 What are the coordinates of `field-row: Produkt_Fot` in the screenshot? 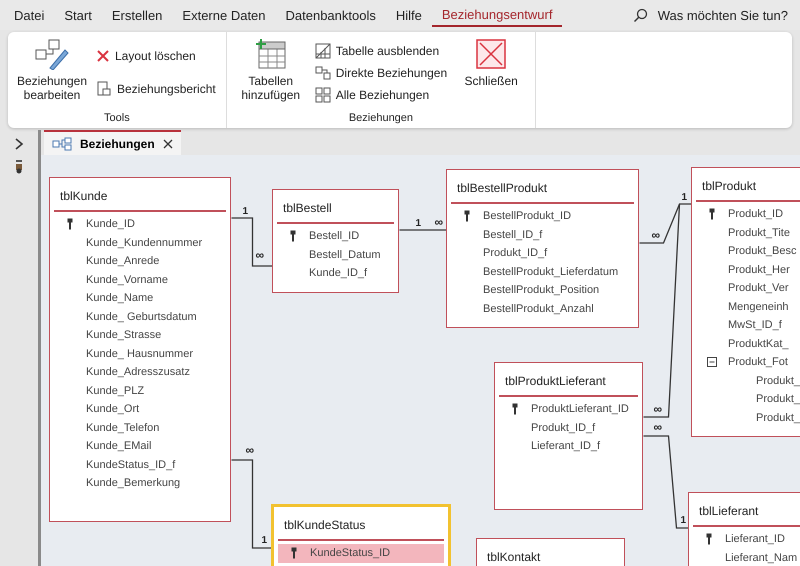 It's located at (748, 362).